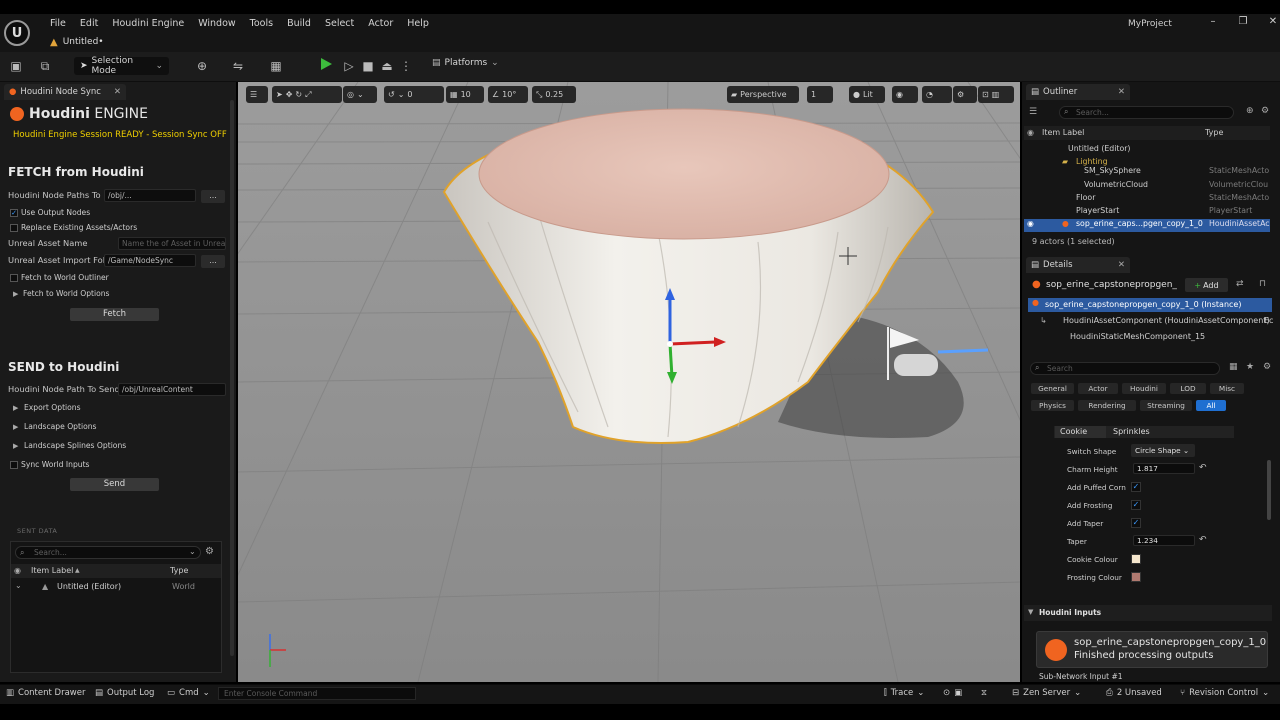 The height and width of the screenshot is (720, 1280). I want to click on tab-houdini-node-sync: ● Houdini Node Sync ✕, so click(65, 92).